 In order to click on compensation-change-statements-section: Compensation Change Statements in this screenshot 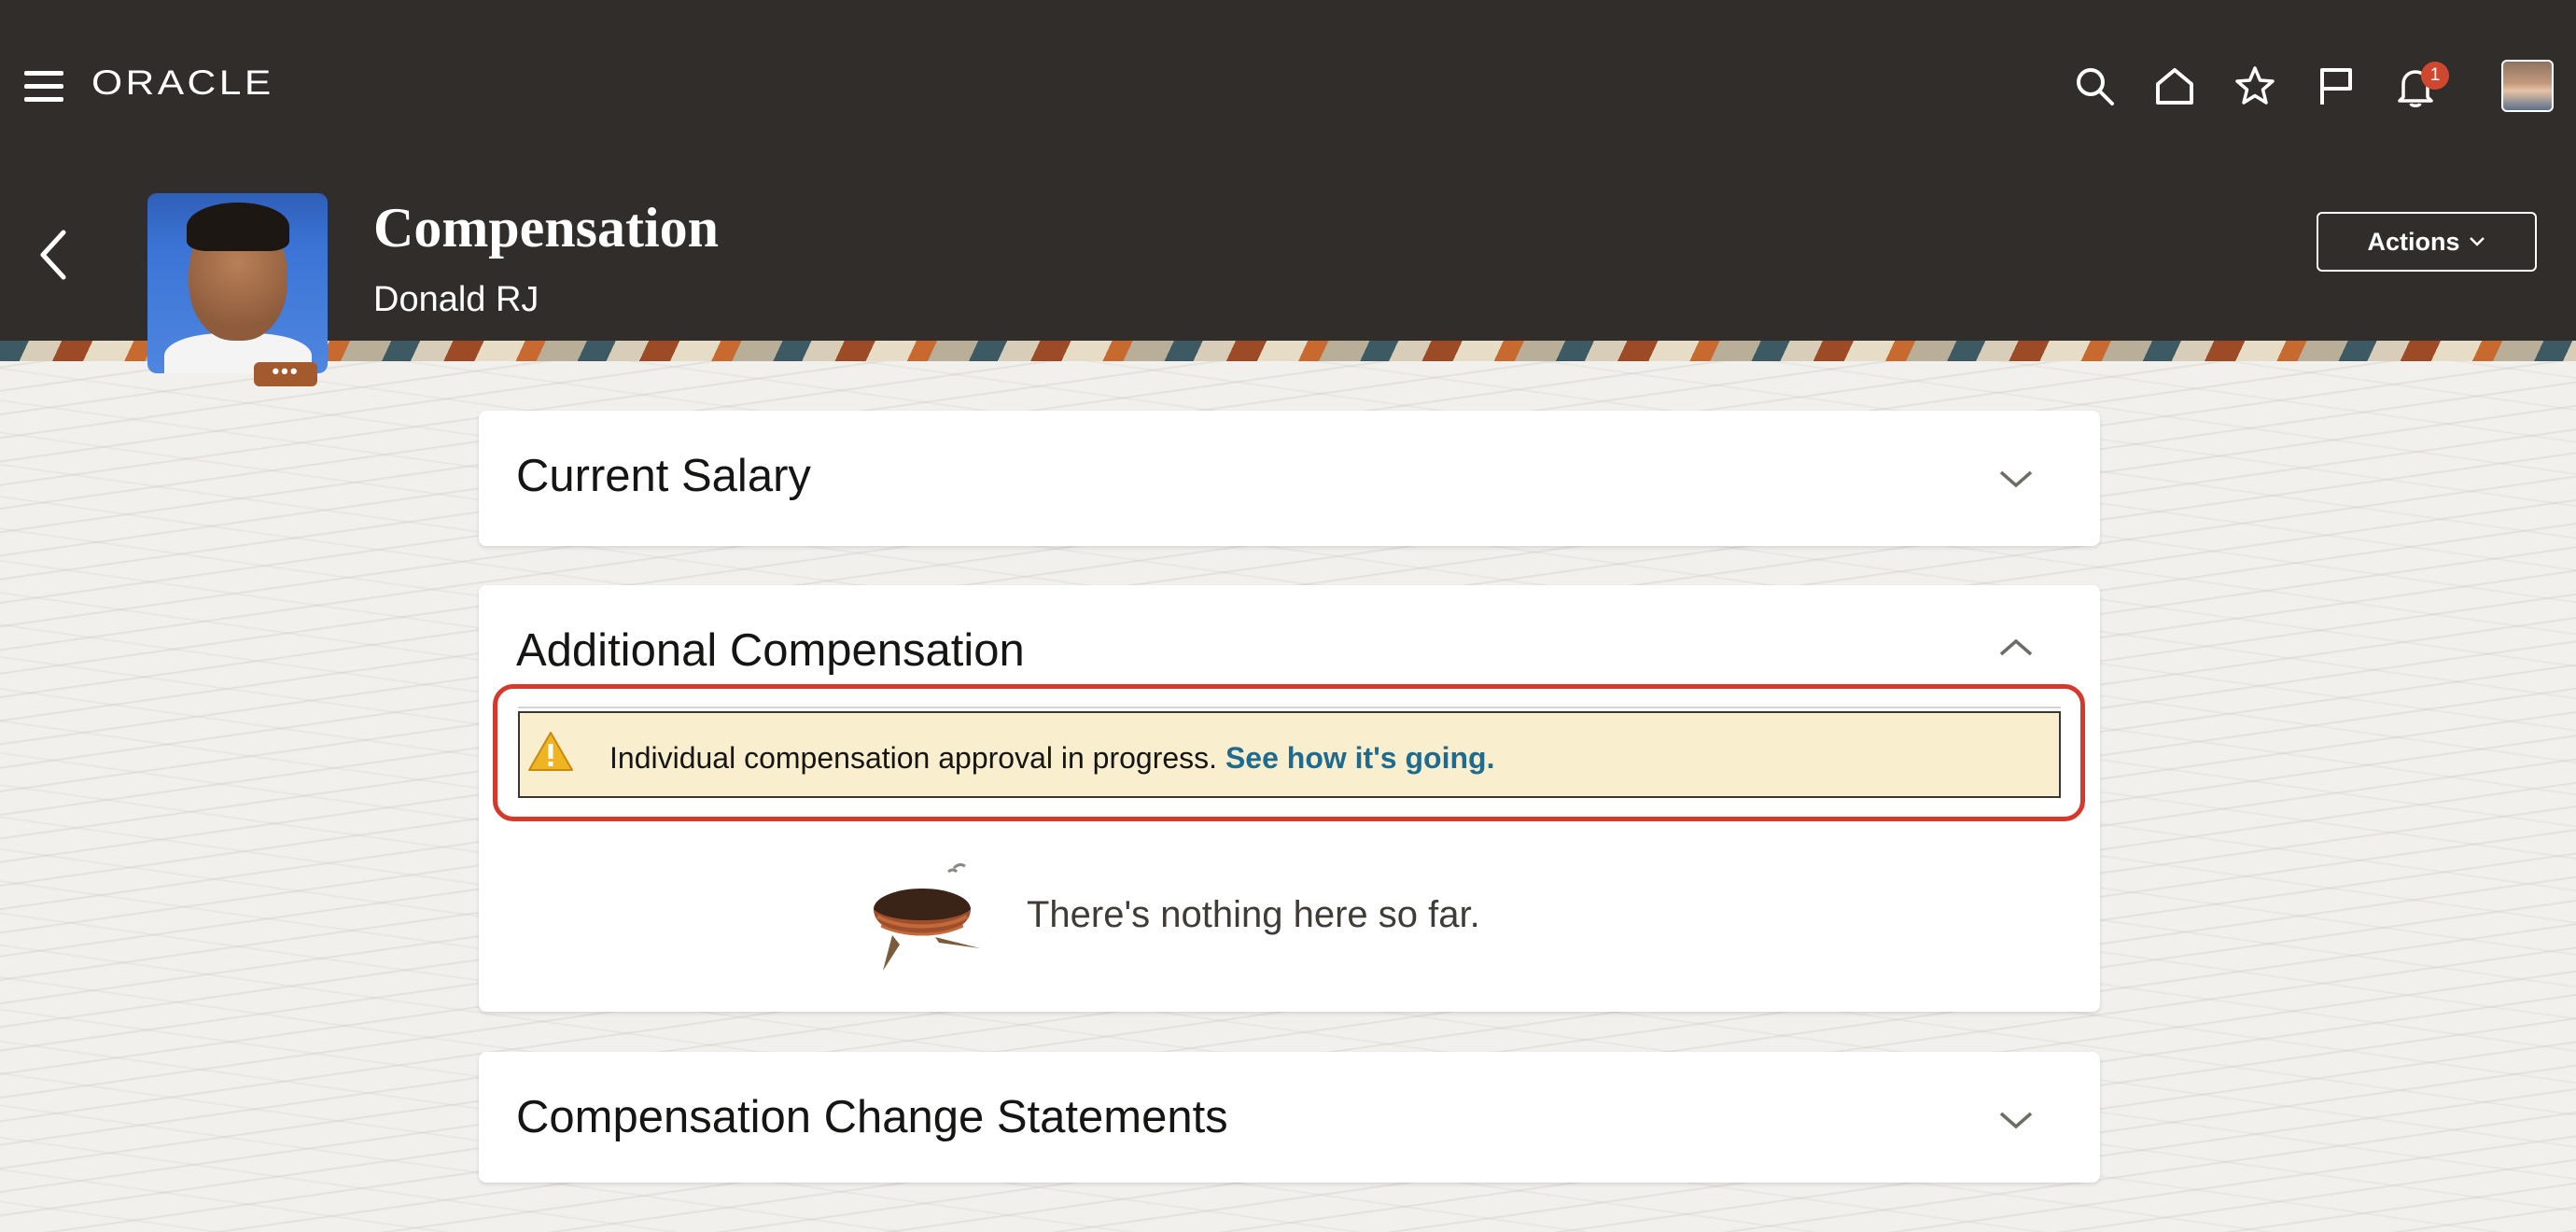, I will do `click(1289, 1117)`.